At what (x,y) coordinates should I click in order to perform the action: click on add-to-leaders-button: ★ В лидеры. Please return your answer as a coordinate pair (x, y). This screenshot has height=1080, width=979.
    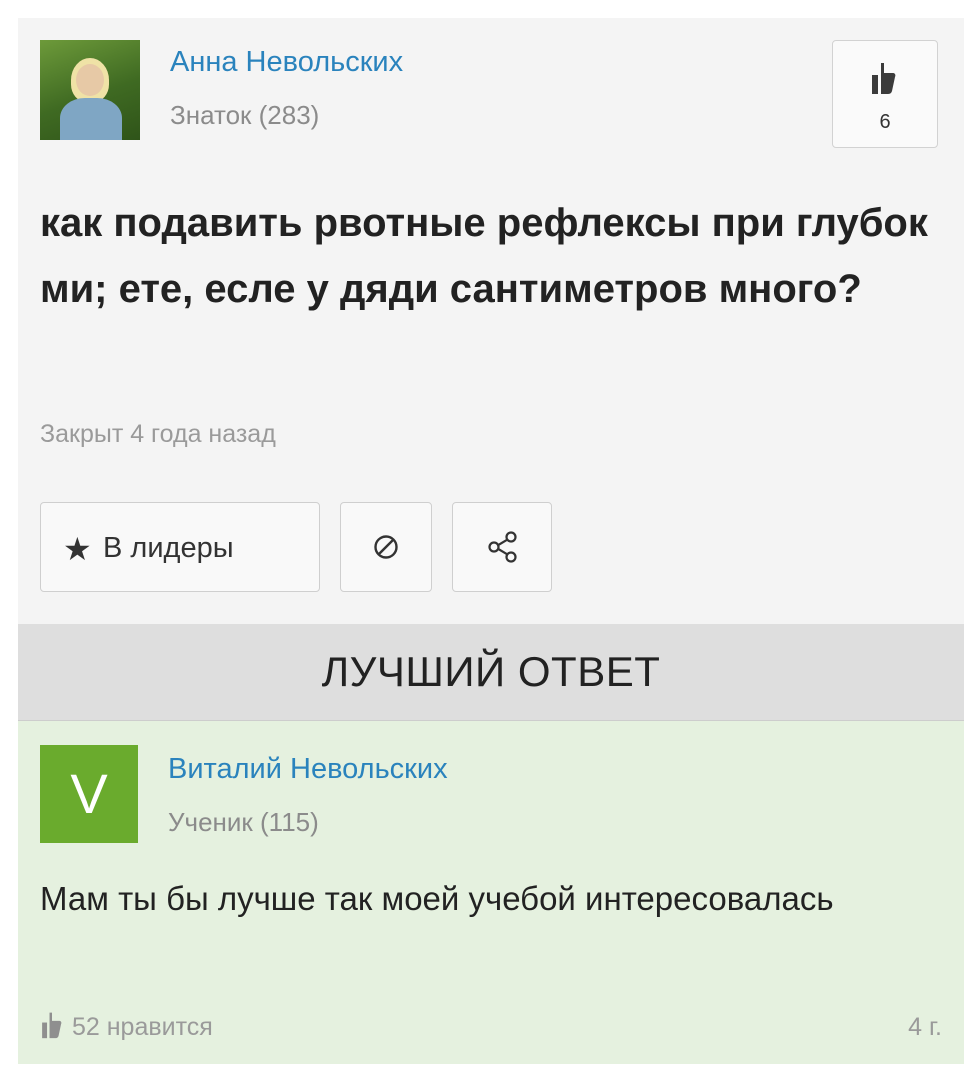
    Looking at the image, I should click on (180, 547).